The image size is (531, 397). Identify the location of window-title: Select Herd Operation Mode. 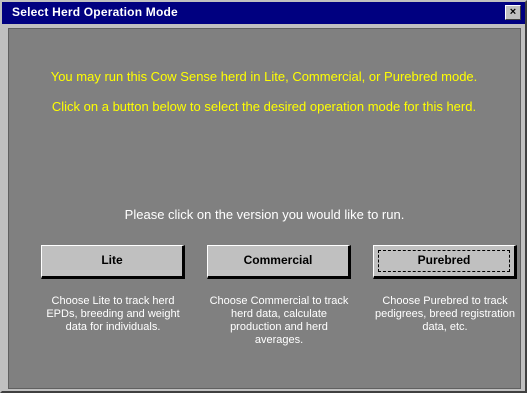
(95, 12).